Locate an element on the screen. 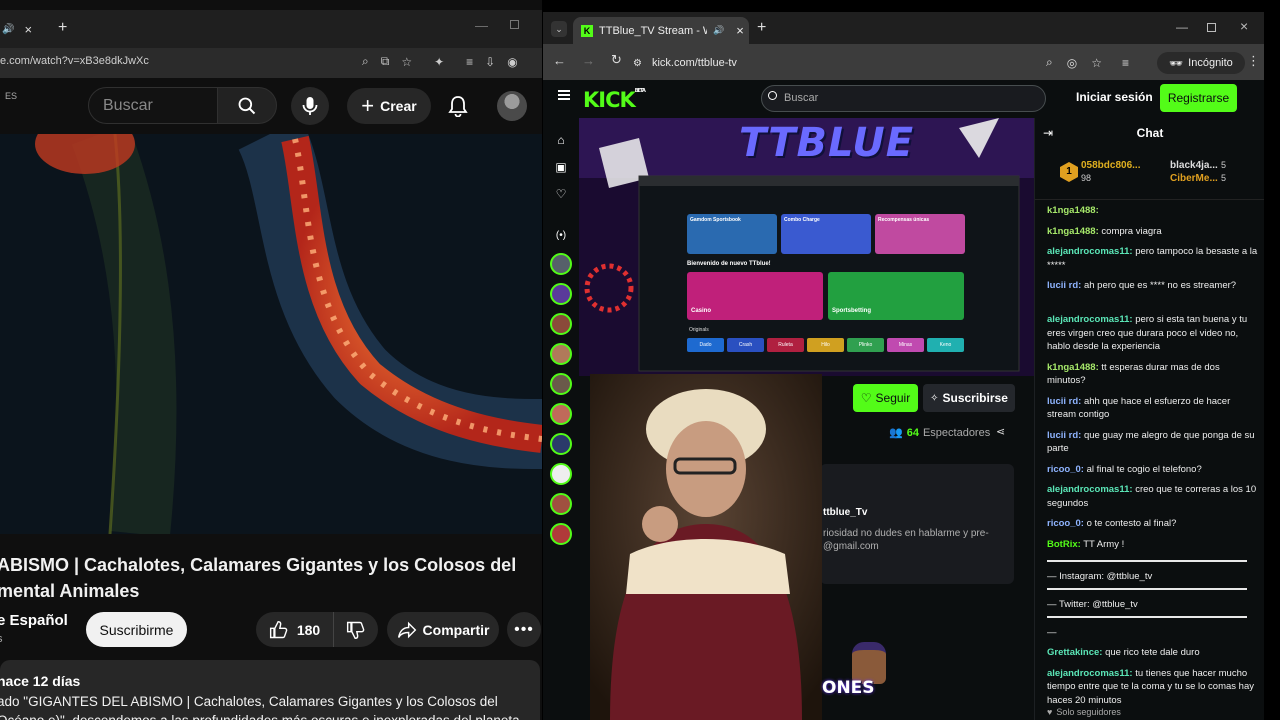  heart-icon: ♡ is located at coordinates (866, 398).